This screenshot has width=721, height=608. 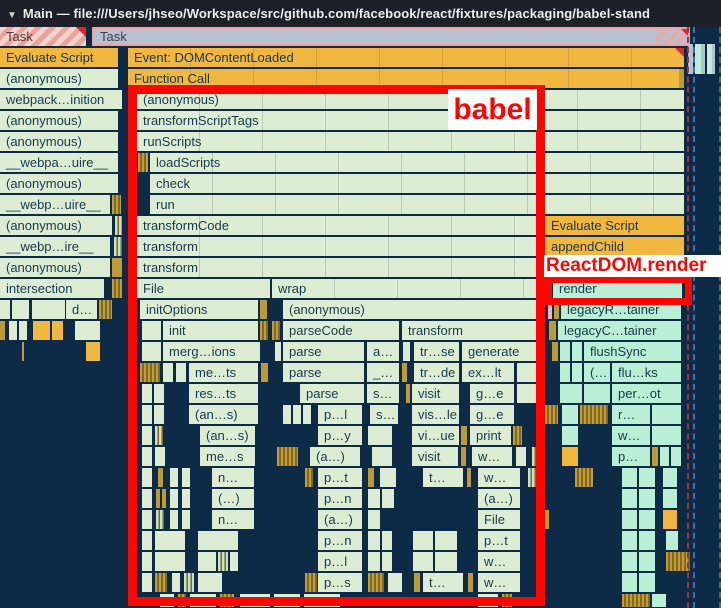 What do you see at coordinates (340, 498) in the screenshot?
I see `flame-bar-p-n: p…n` at bounding box center [340, 498].